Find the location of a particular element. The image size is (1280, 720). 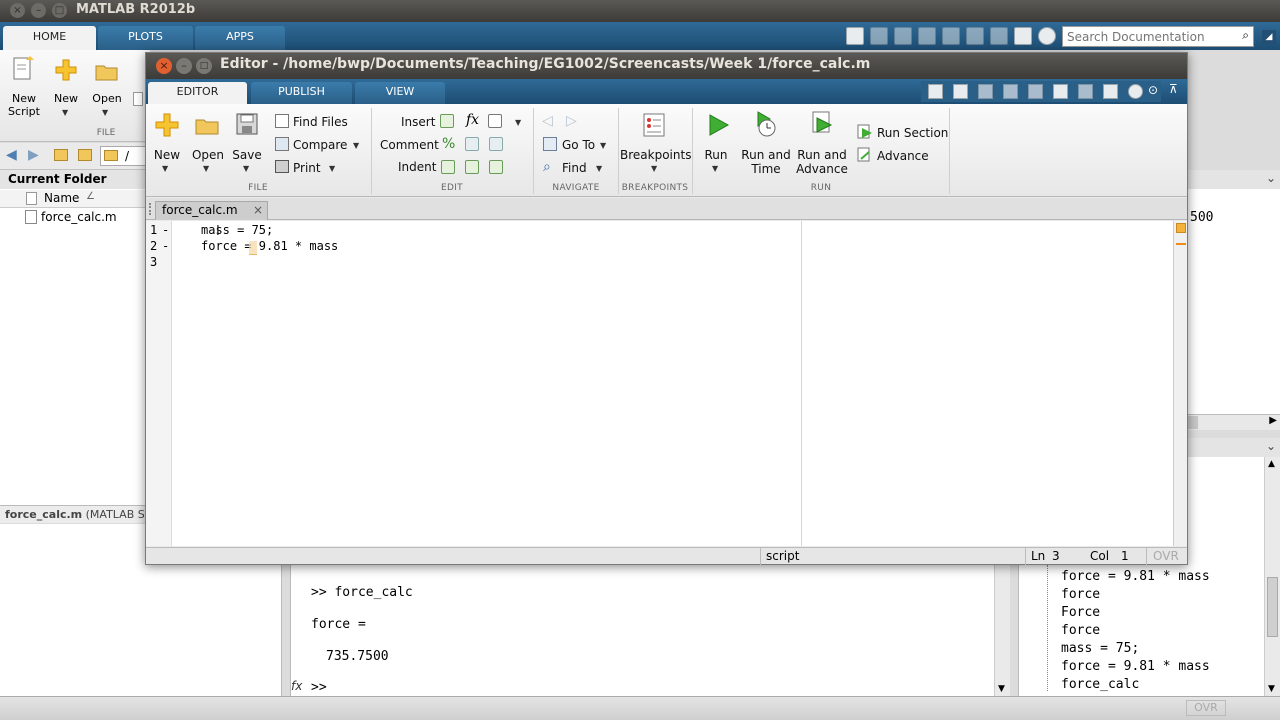

compare-button: Compare is located at coordinates (320, 145).